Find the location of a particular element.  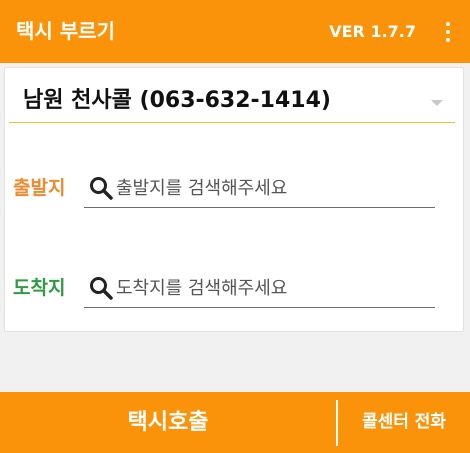

origin-search-input is located at coordinates (271, 188).